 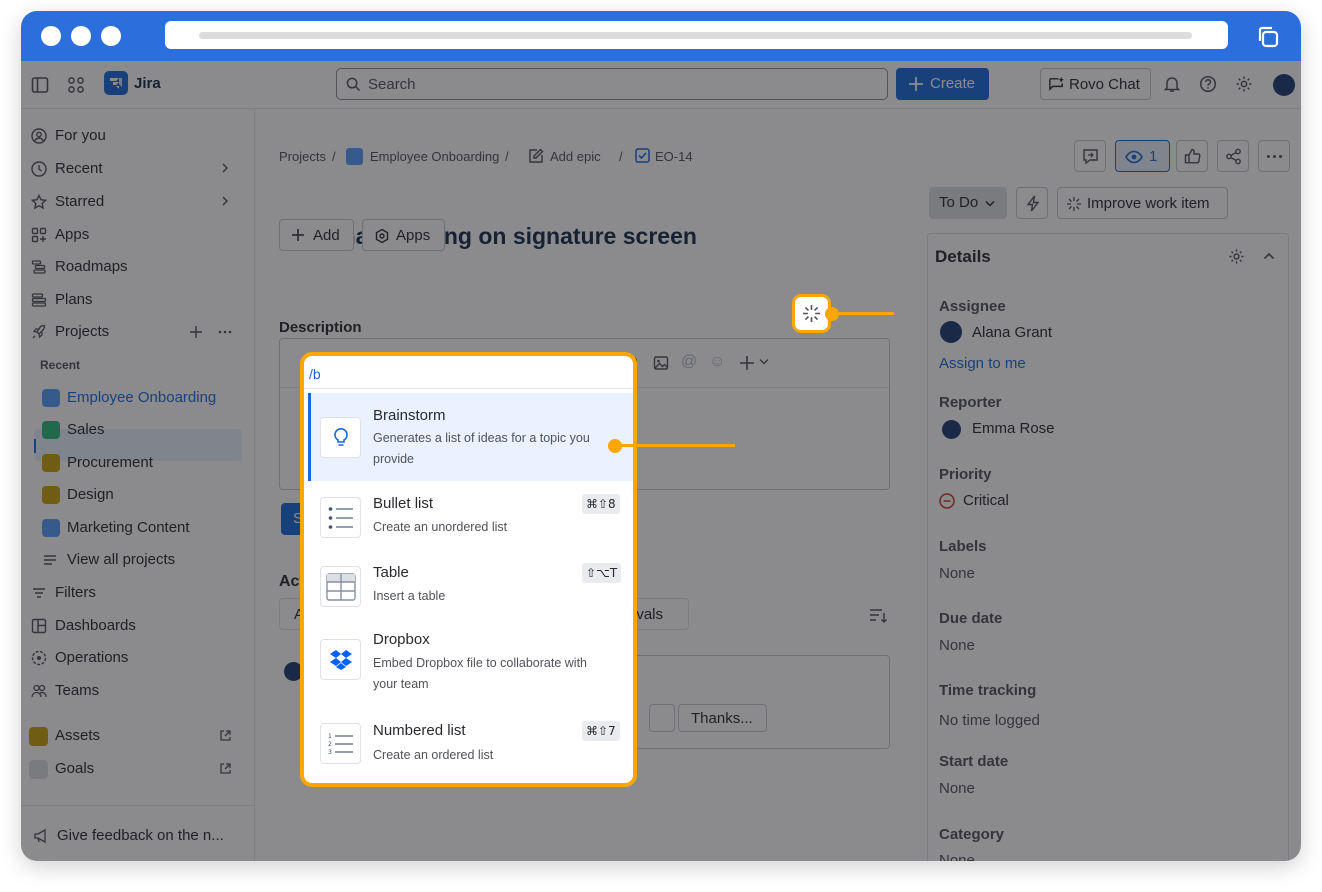 I want to click on svg-text: 2, so click(x=330, y=744).